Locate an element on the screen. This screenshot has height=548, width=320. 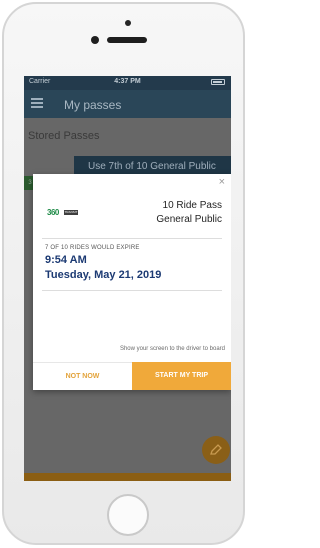
pass-title: 10 Ride Pass is located at coordinates (192, 205).